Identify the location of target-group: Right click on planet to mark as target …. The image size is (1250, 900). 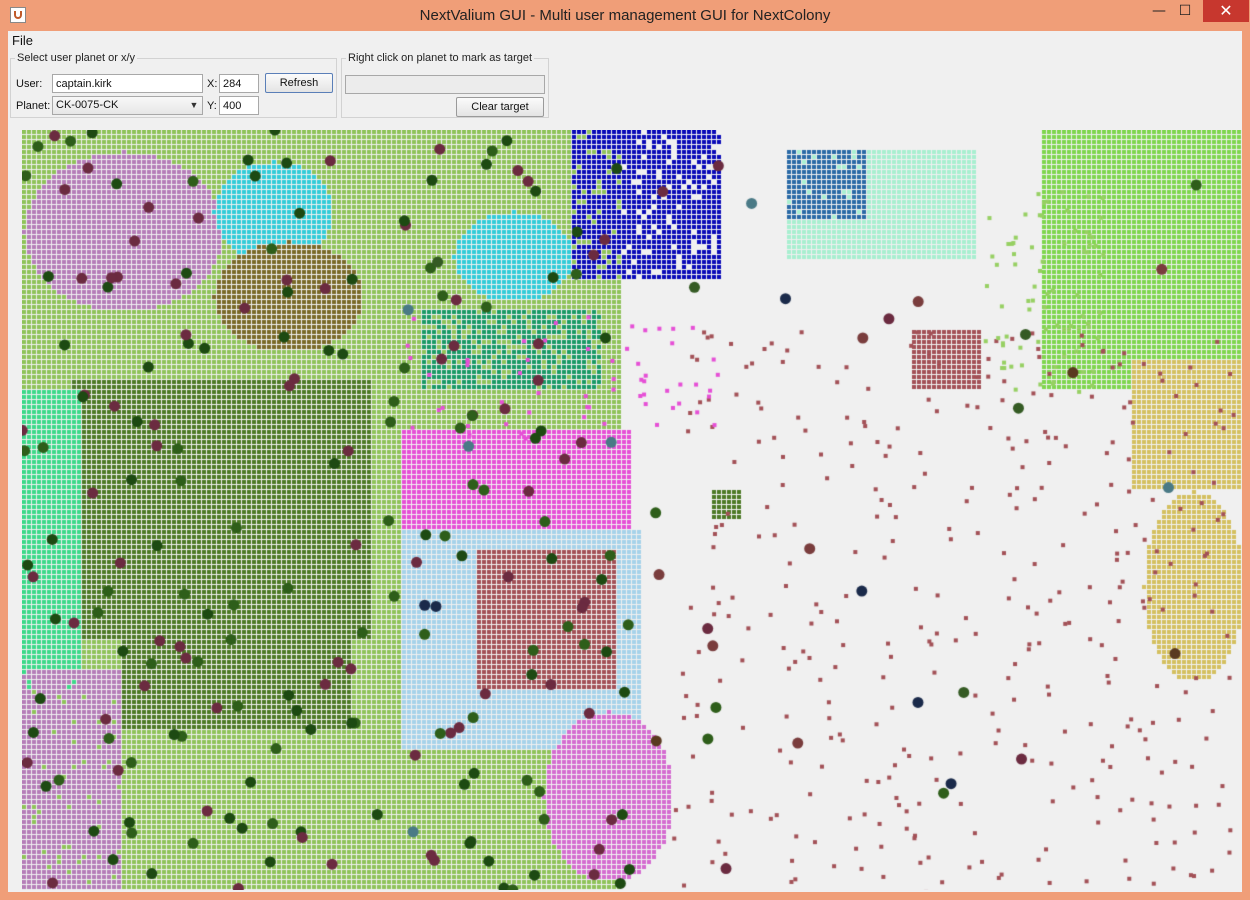
(445, 85).